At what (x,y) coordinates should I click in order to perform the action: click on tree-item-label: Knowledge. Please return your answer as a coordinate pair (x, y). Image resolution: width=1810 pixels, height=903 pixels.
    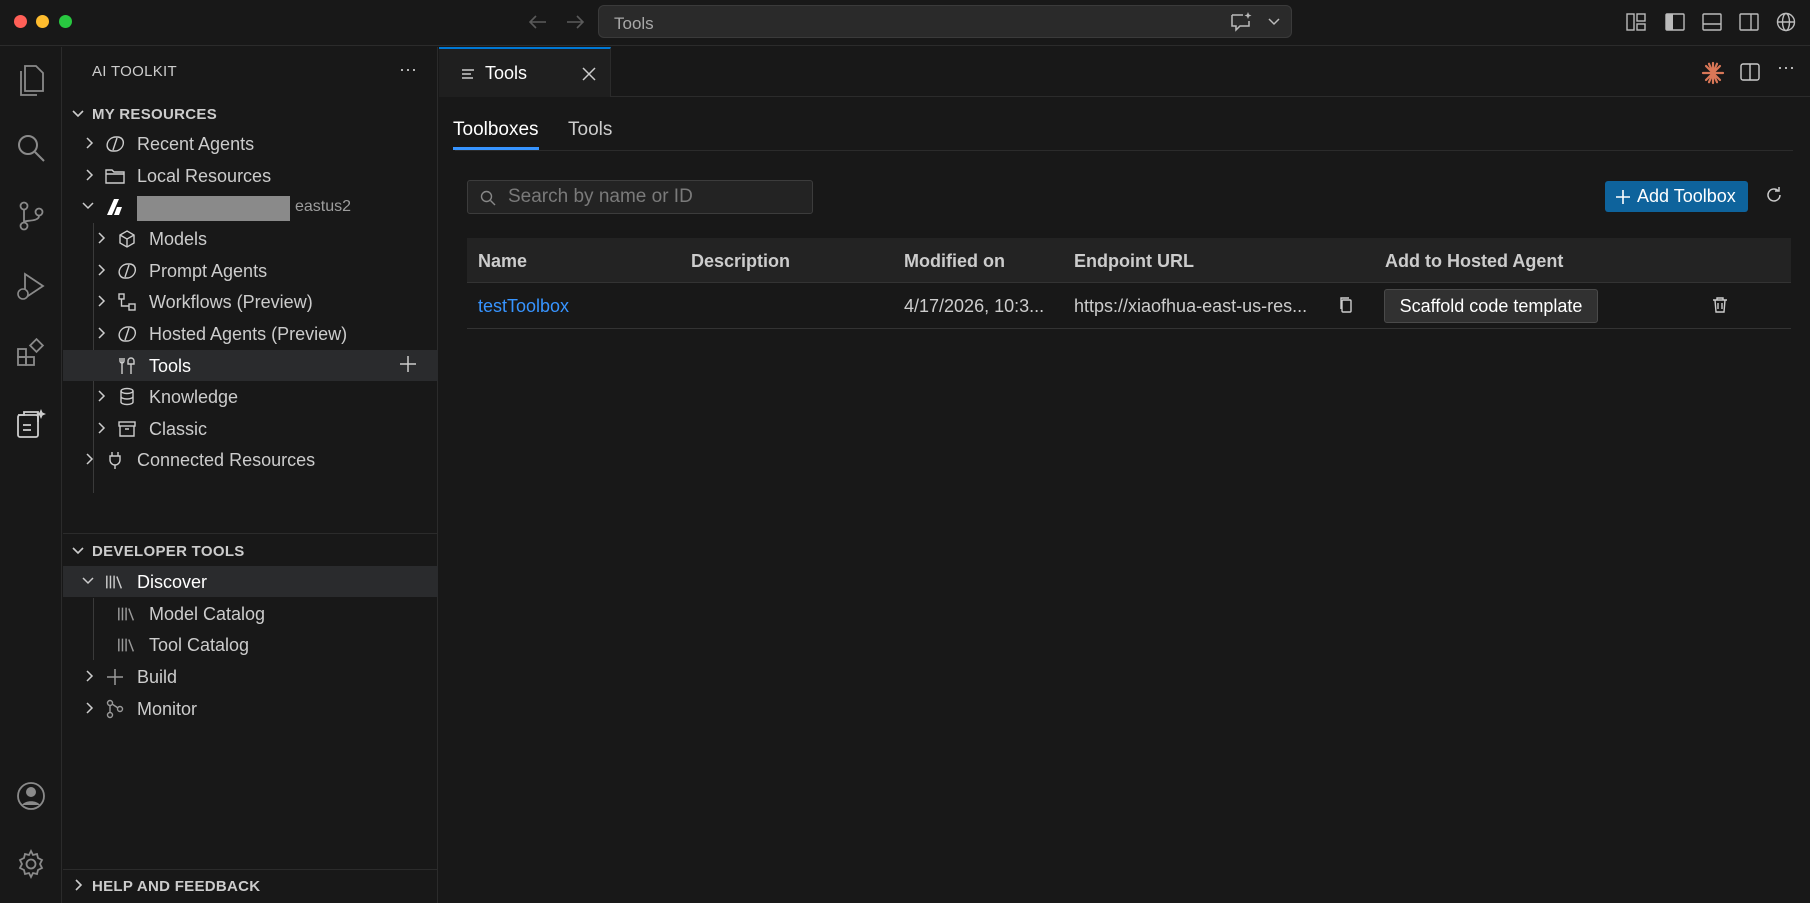
    Looking at the image, I should click on (194, 397).